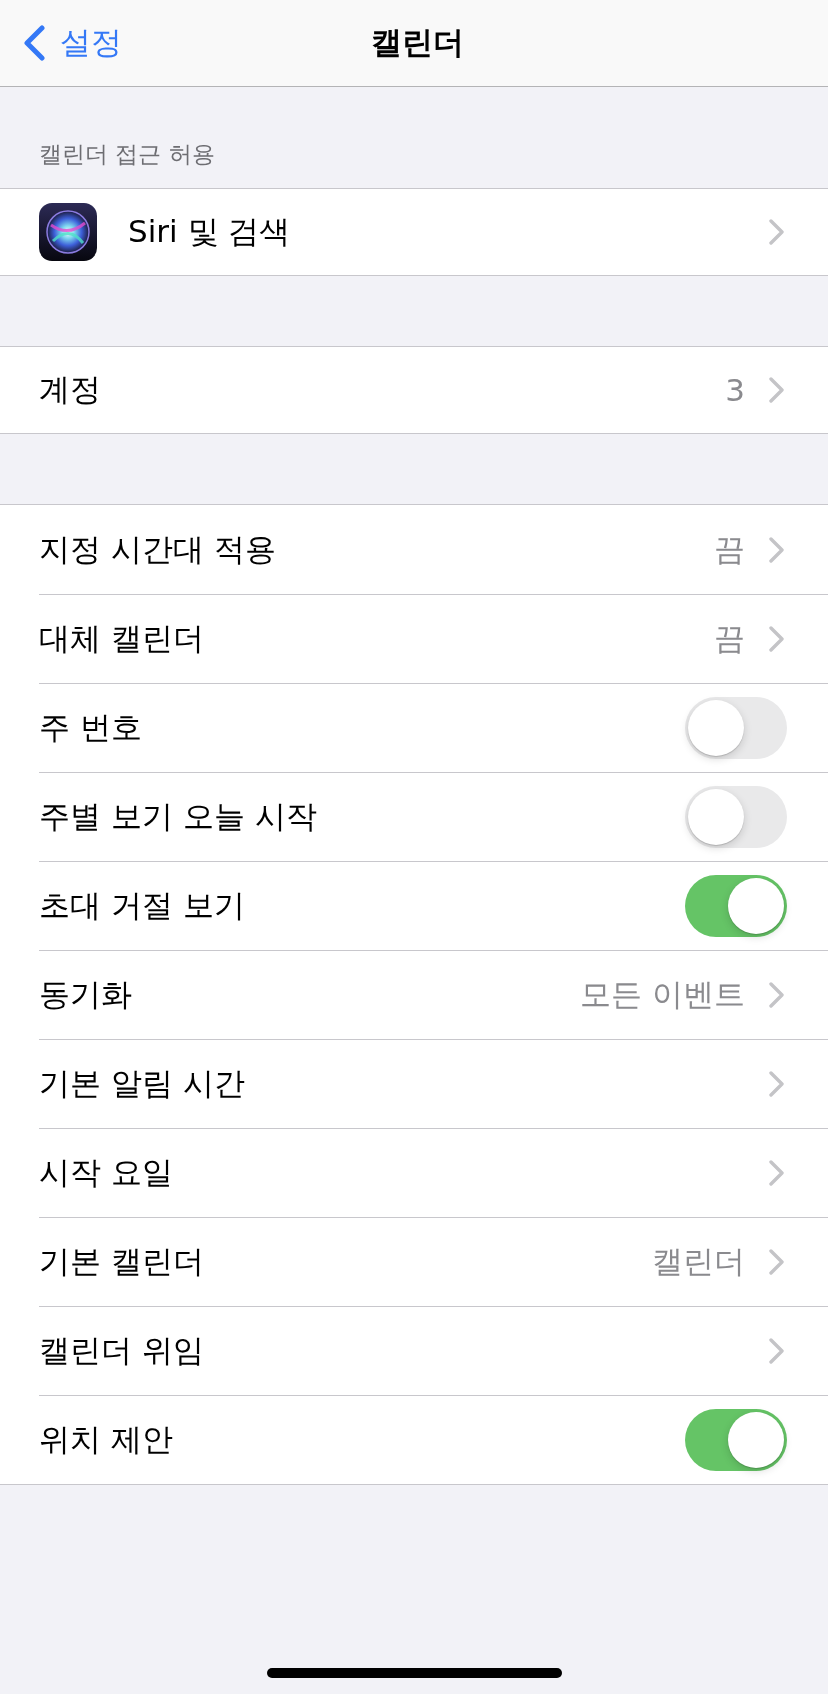  Describe the element at coordinates (121, 1350) in the screenshot. I see `row-label: 캘린더 위임` at that location.